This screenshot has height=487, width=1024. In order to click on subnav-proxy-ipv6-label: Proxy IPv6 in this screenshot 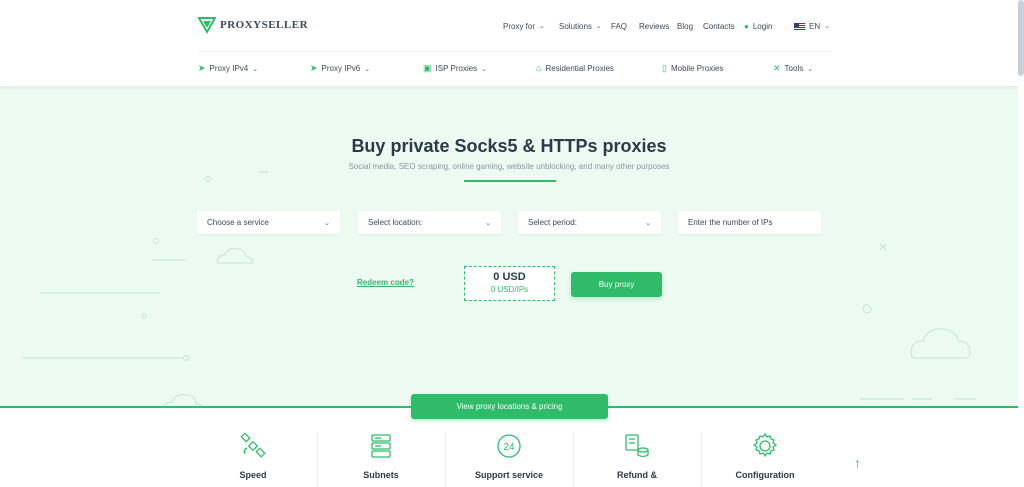, I will do `click(341, 68)`.